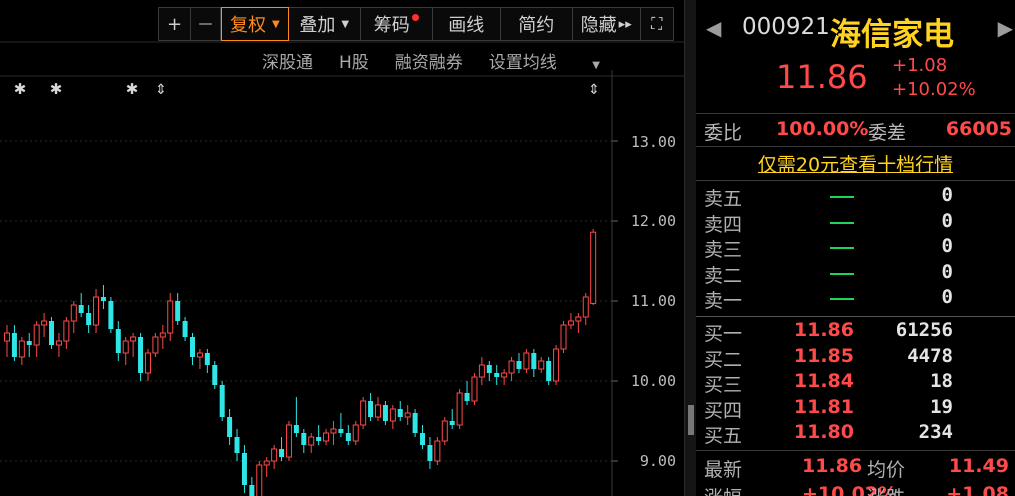 The width and height of the screenshot is (1015, 496). Describe the element at coordinates (325, 24) in the screenshot. I see `diejia-dropdown: 叠加 ▼` at that location.